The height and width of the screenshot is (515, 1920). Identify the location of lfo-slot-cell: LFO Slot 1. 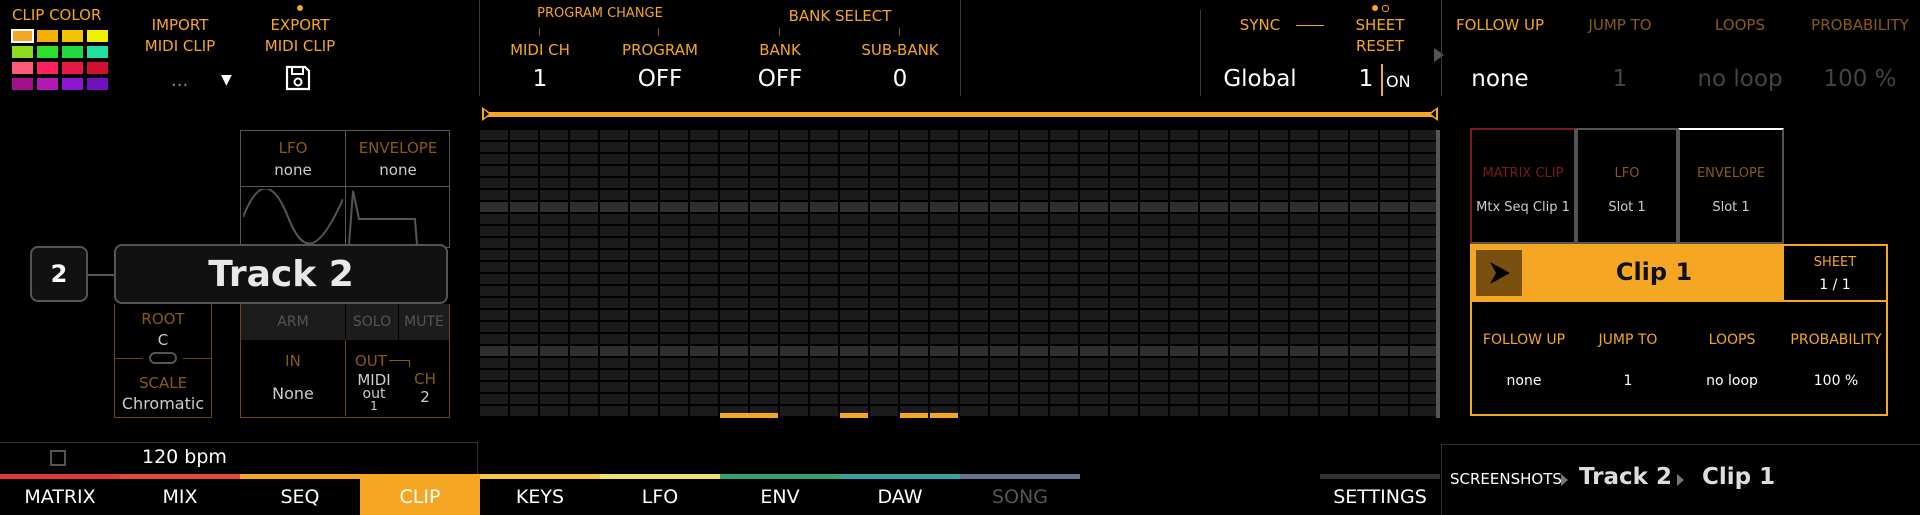
(1627, 186).